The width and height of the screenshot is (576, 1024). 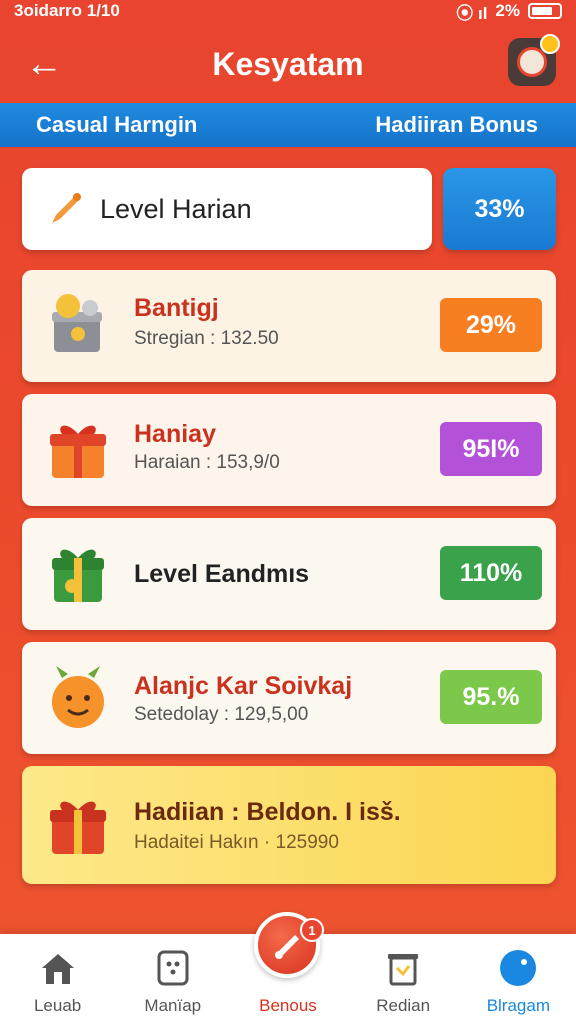 I want to click on list-item: Level Eandmıs 110%, so click(x=289, y=574).